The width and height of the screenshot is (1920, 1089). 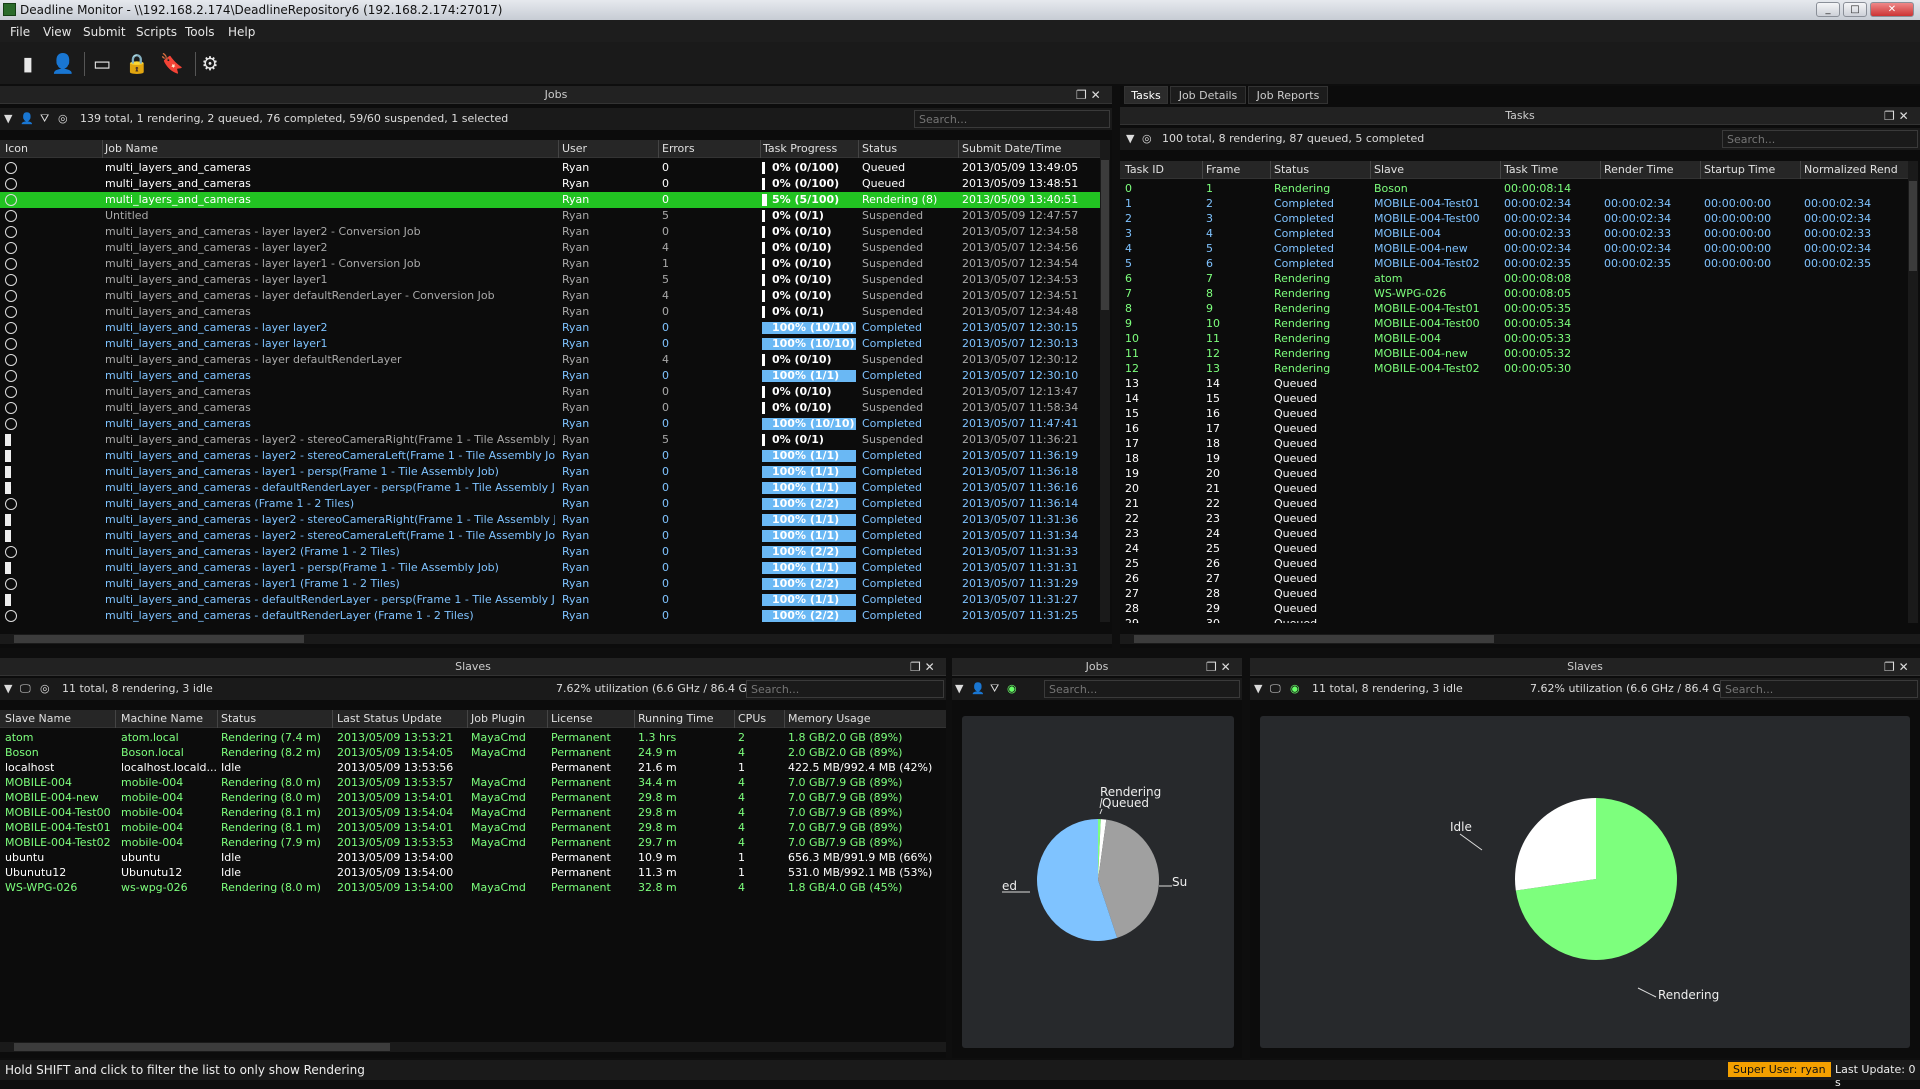 What do you see at coordinates (1514, 338) in the screenshot?
I see `table-row: 10 11 Rendering MOBILE-004 00:00:05:33` at bounding box center [1514, 338].